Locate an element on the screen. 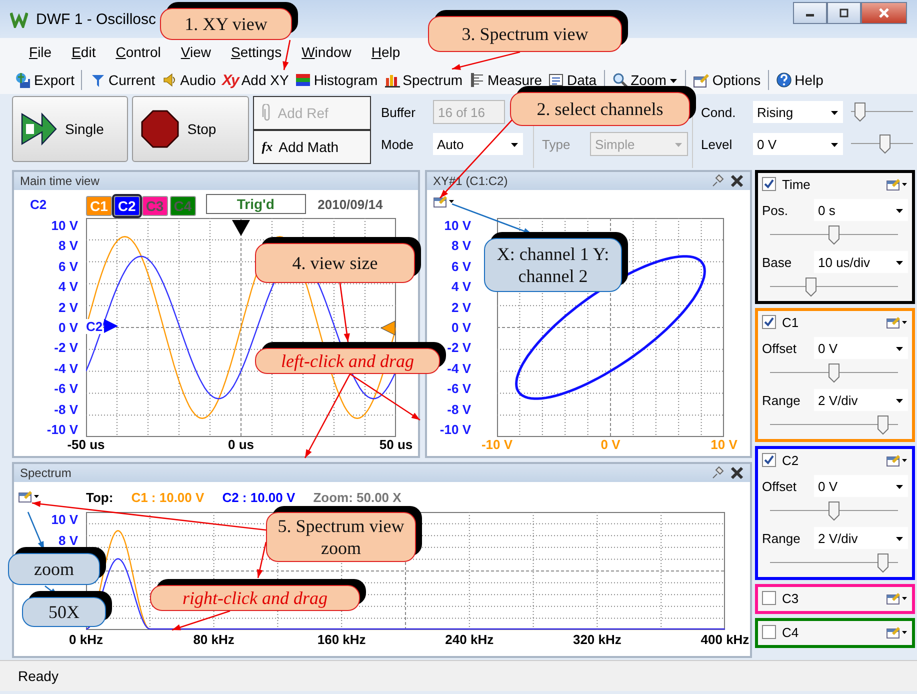  bar-chart-icon is located at coordinates (392, 80).